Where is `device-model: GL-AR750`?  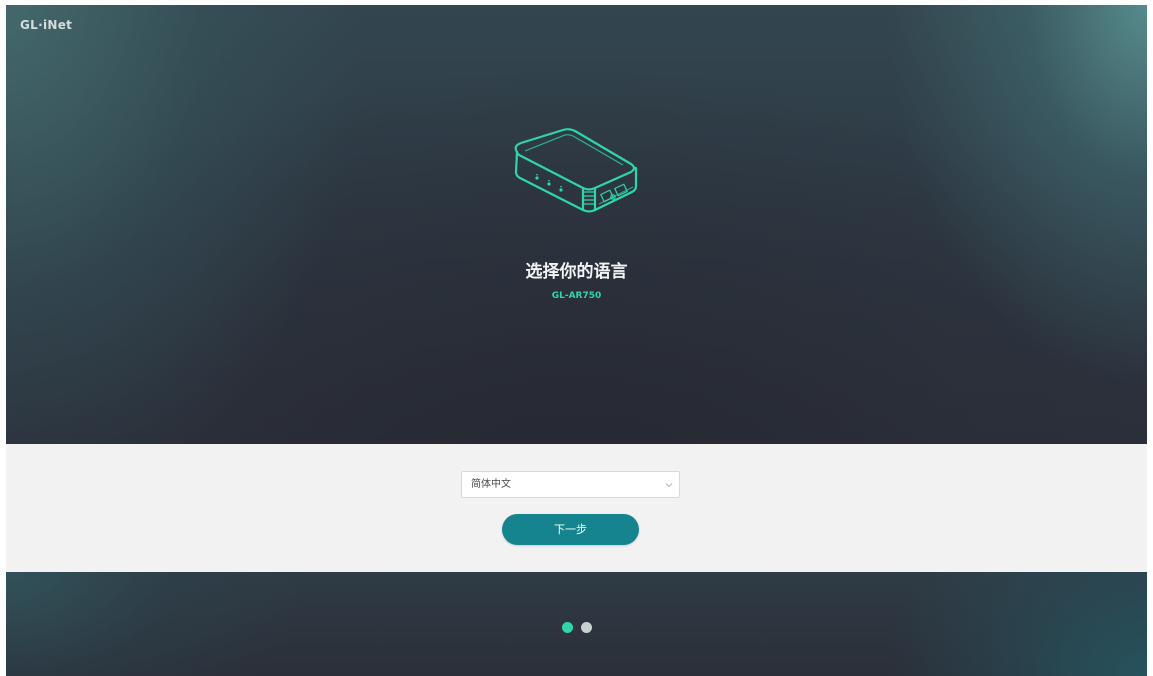 device-model: GL-AR750 is located at coordinates (576, 296).